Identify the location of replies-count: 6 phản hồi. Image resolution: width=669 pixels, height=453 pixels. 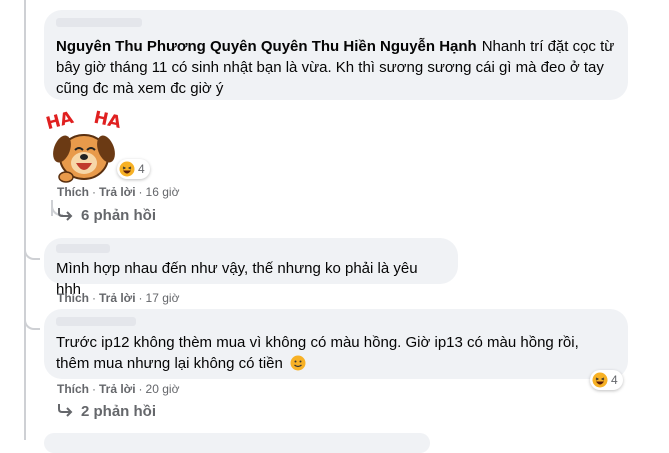
(118, 215).